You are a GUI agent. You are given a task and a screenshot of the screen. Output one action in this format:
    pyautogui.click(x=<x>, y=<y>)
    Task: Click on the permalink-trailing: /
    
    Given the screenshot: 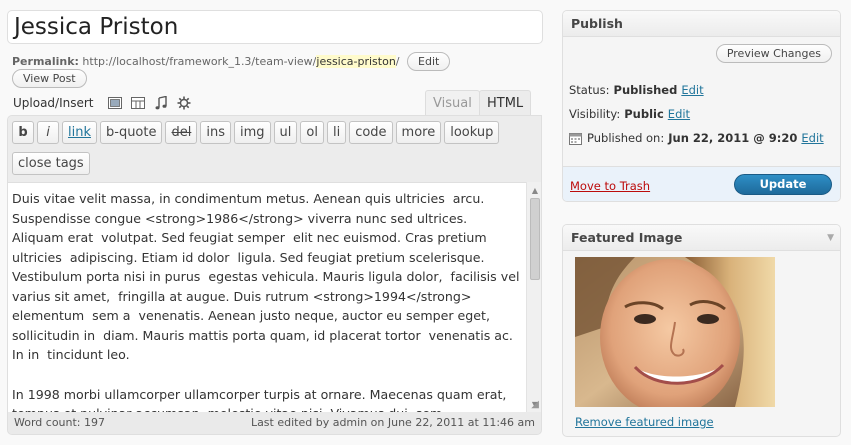 What is the action you would take?
    pyautogui.click(x=397, y=61)
    